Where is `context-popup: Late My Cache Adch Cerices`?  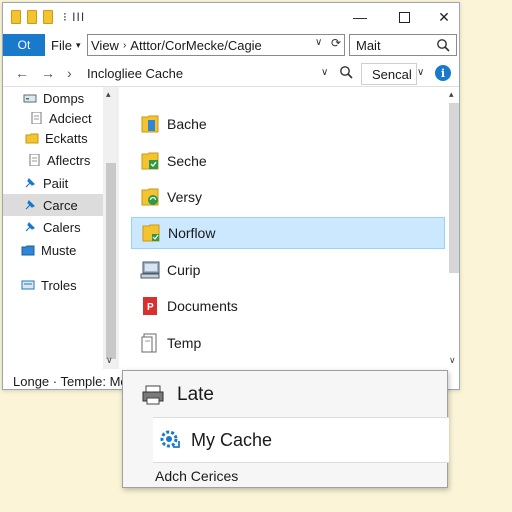 context-popup: Late My Cache Adch Cerices is located at coordinates (285, 429).